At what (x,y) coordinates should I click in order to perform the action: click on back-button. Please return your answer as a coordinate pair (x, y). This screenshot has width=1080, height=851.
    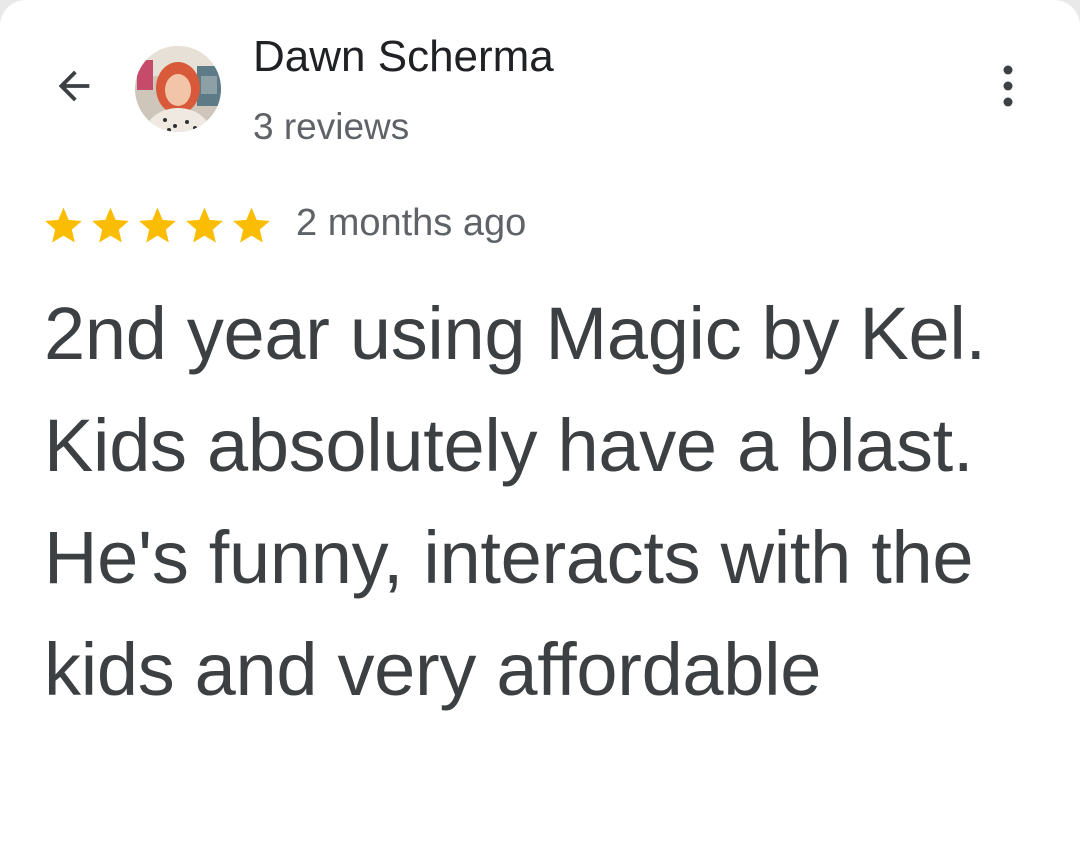
    Looking at the image, I should click on (74, 86).